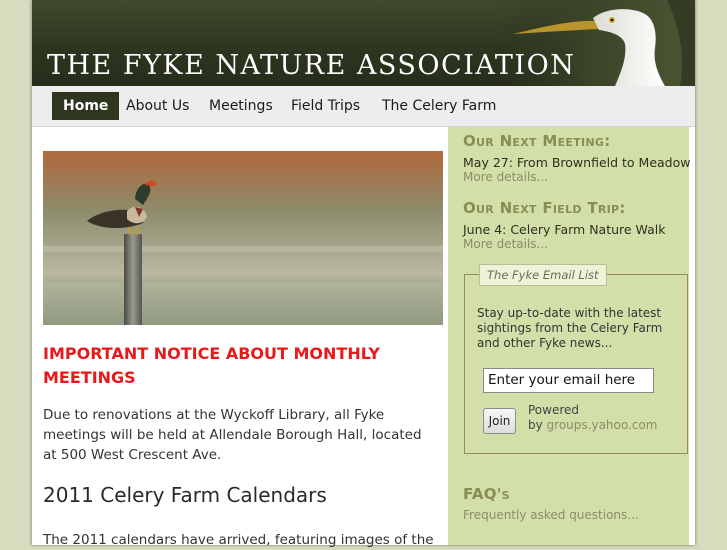 This screenshot has height=550, width=727. I want to click on email-input: Enter your email here, so click(568, 380).